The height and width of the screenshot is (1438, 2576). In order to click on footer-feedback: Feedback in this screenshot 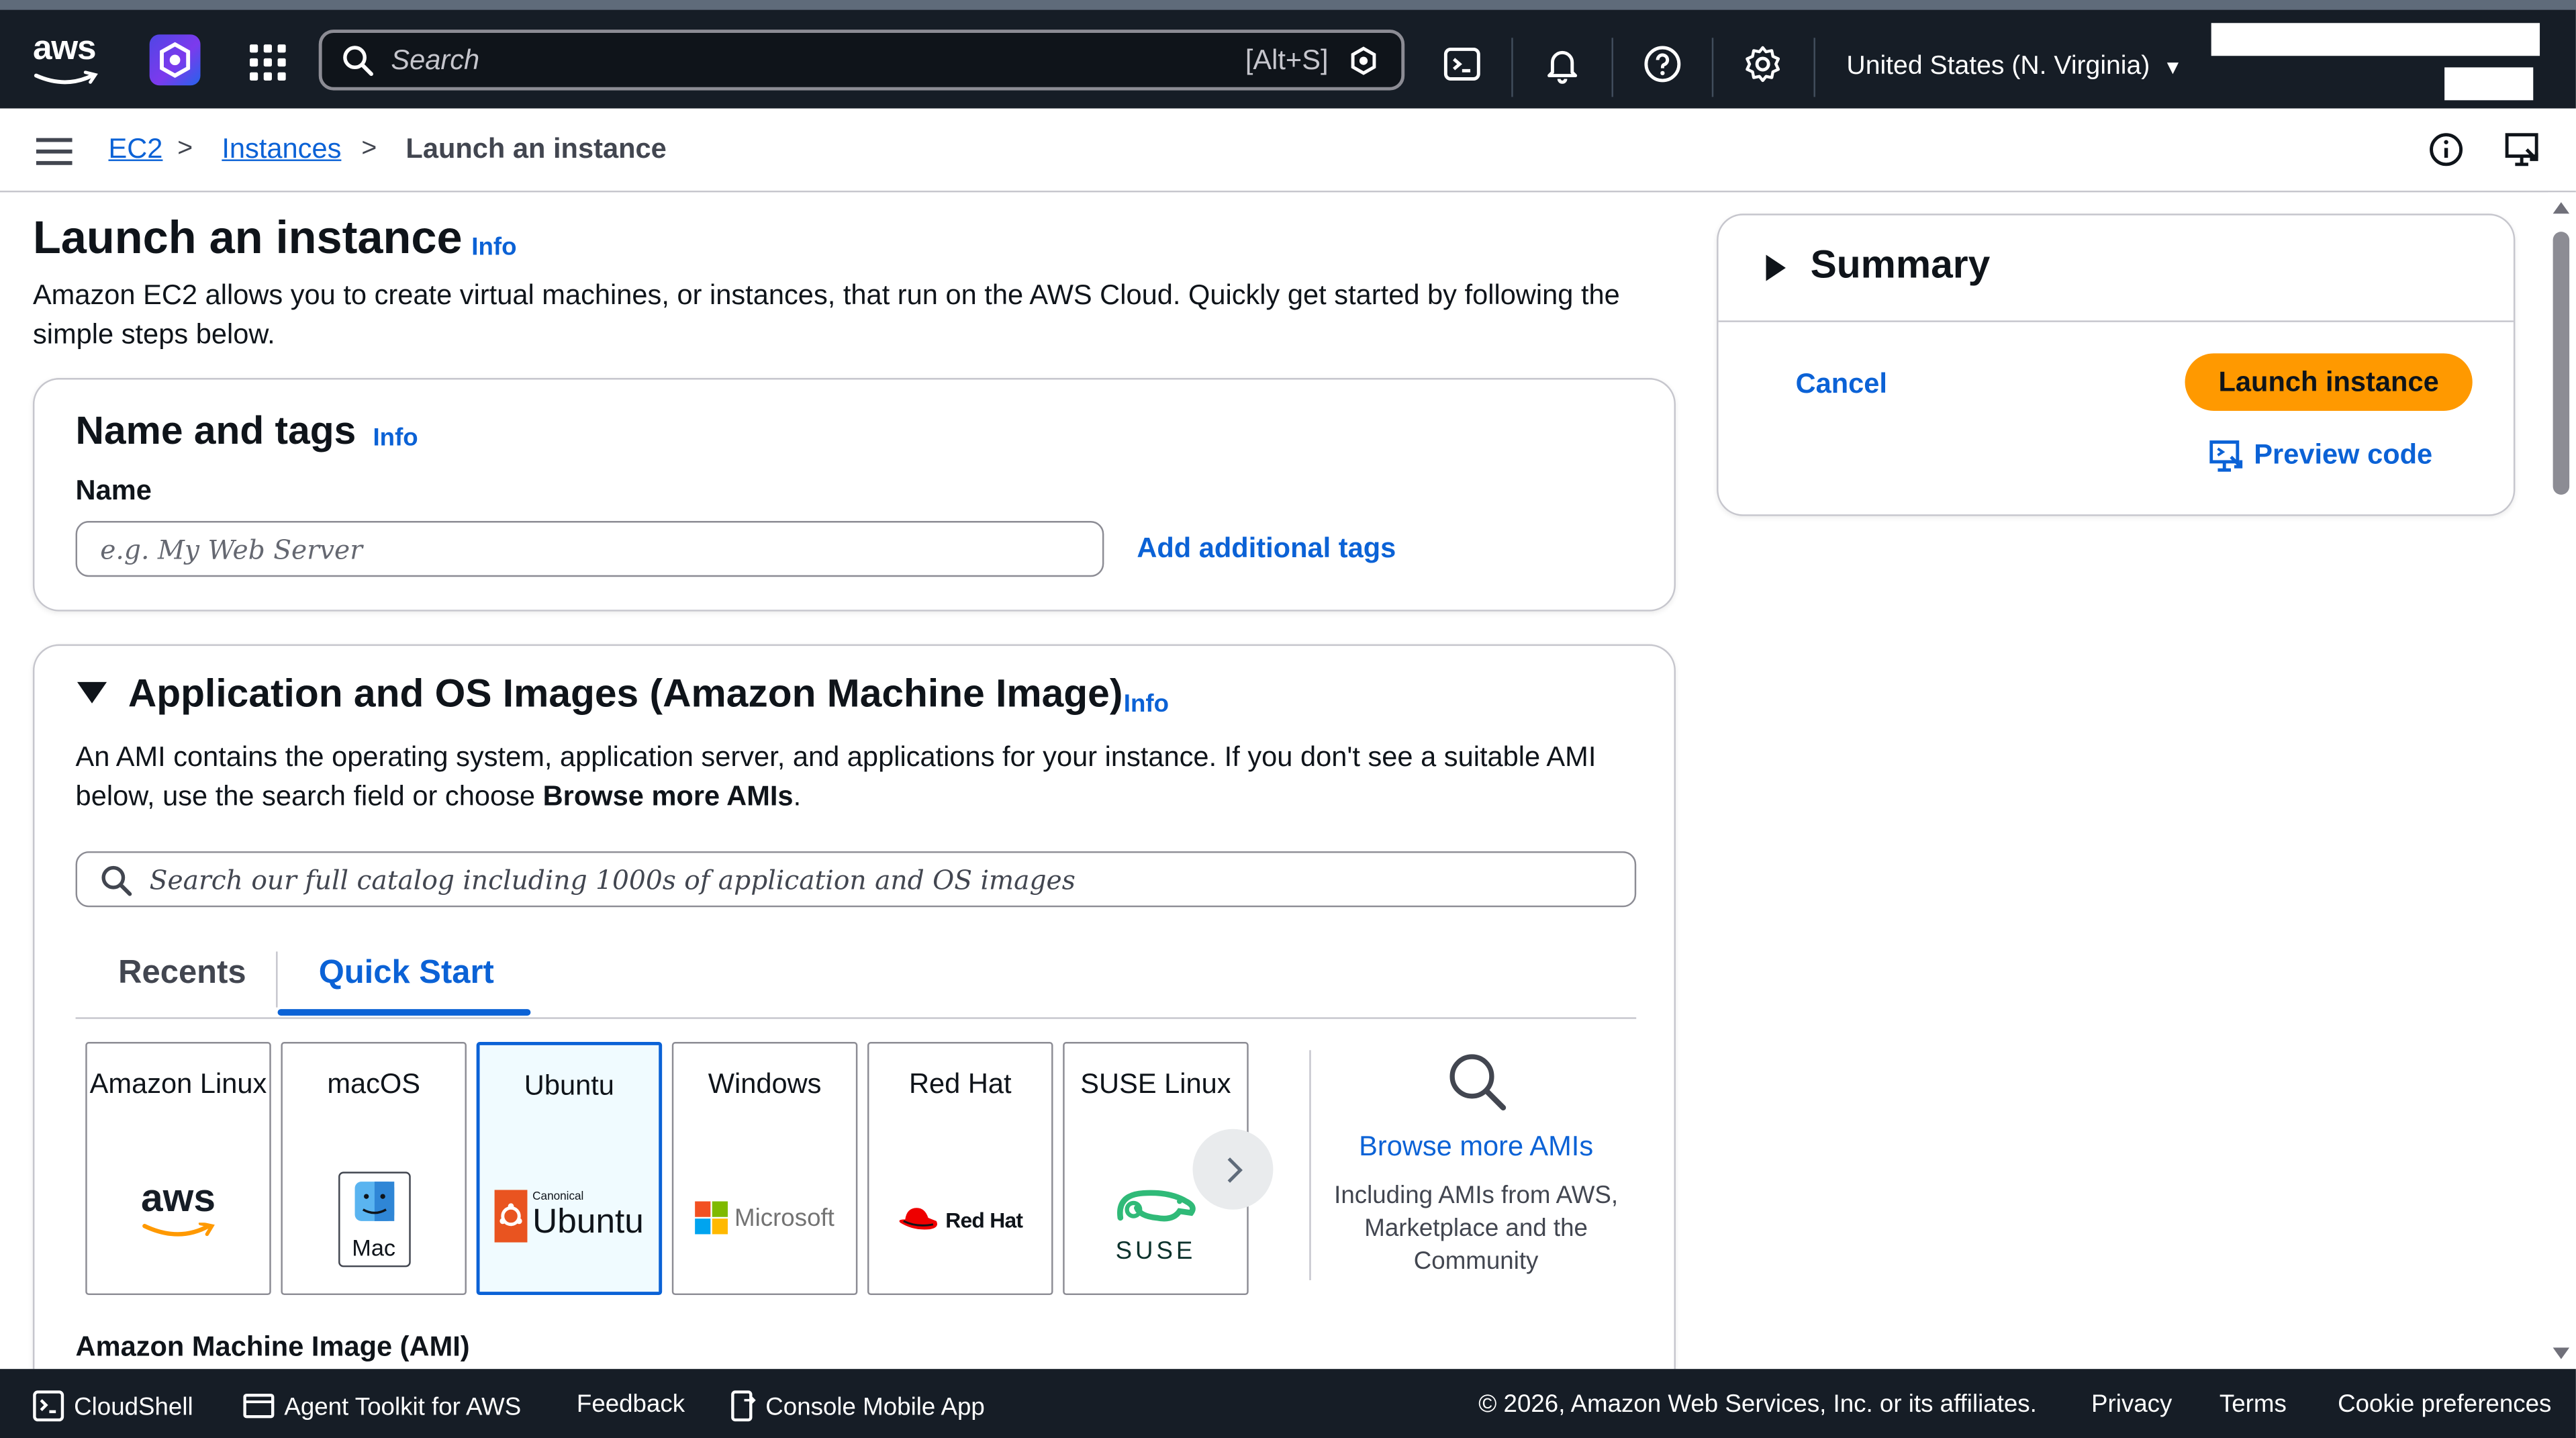, I will do `click(631, 1404)`.